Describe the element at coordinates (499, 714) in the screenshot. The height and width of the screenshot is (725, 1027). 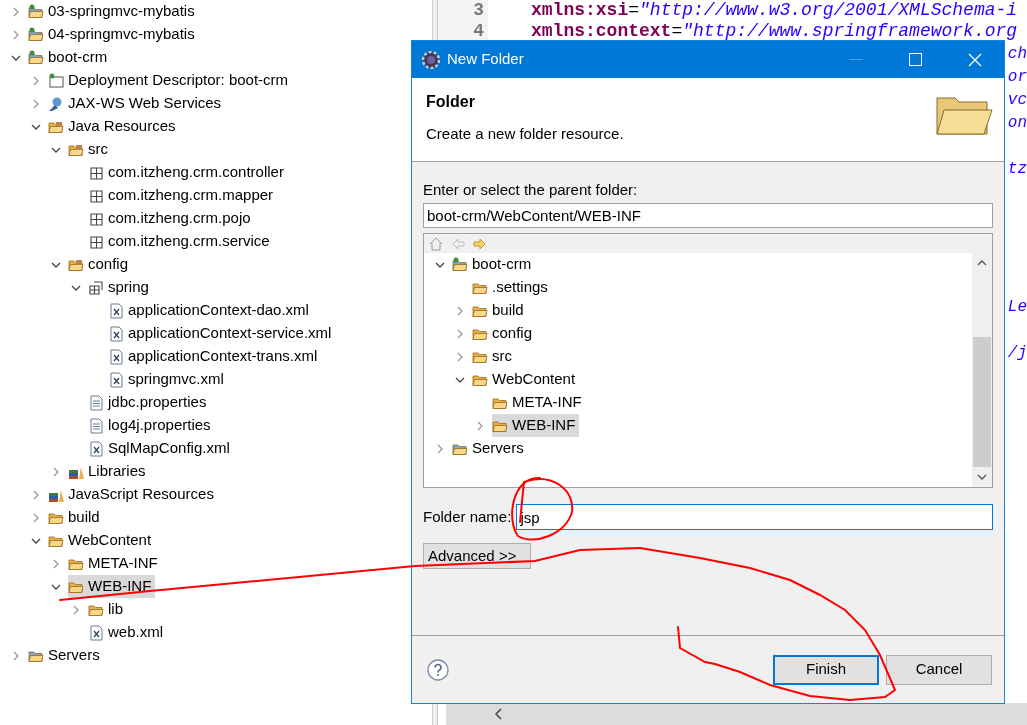
I see `scroll-left-icon` at that location.